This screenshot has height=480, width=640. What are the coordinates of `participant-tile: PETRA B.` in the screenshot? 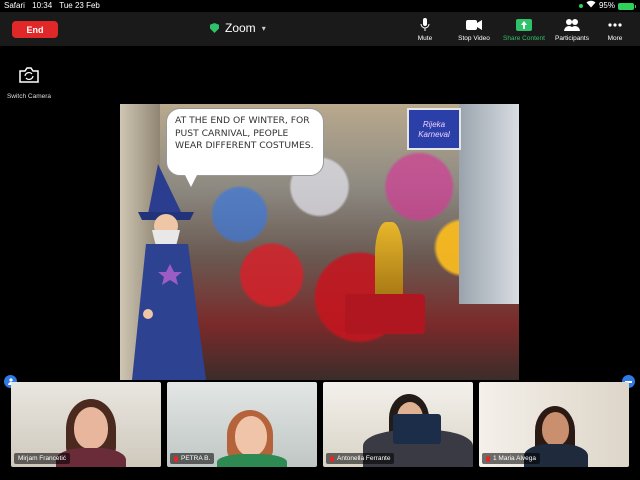 It's located at (242, 424).